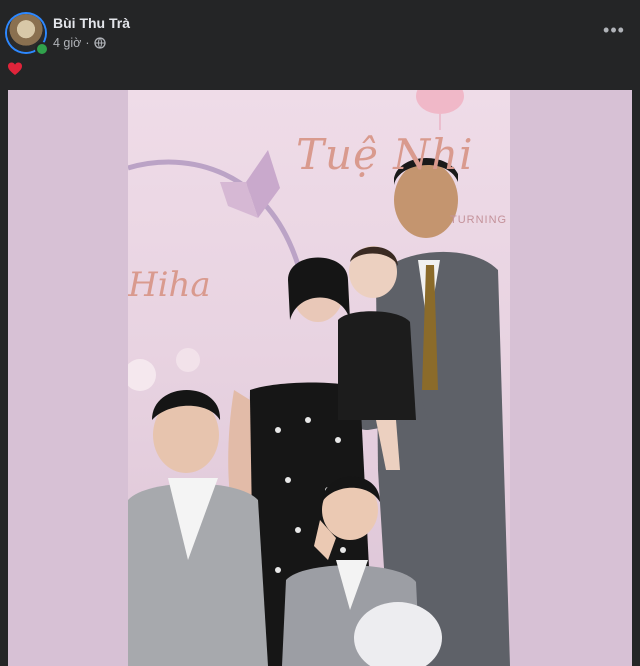  I want to click on post-author: Bùi Thu Trà, so click(91, 23).